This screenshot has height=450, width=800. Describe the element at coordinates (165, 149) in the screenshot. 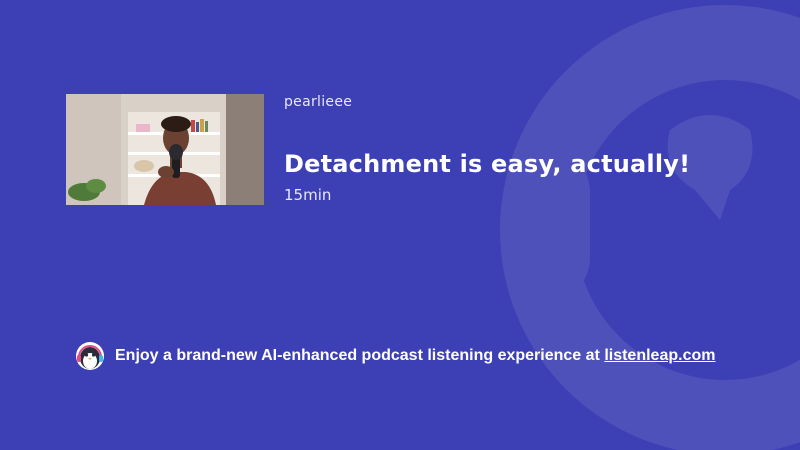

I see `podcast-thumbnail-image` at that location.